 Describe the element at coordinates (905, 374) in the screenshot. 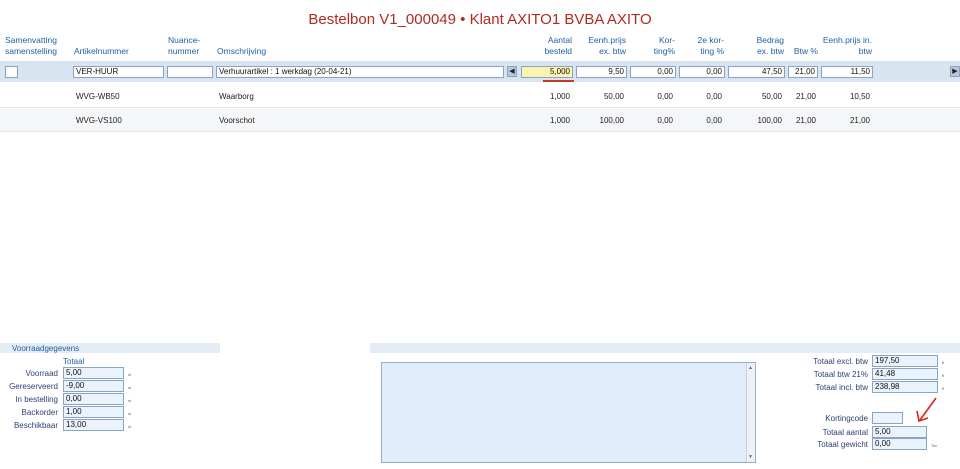

I see `total-btw-value: 41,48` at that location.